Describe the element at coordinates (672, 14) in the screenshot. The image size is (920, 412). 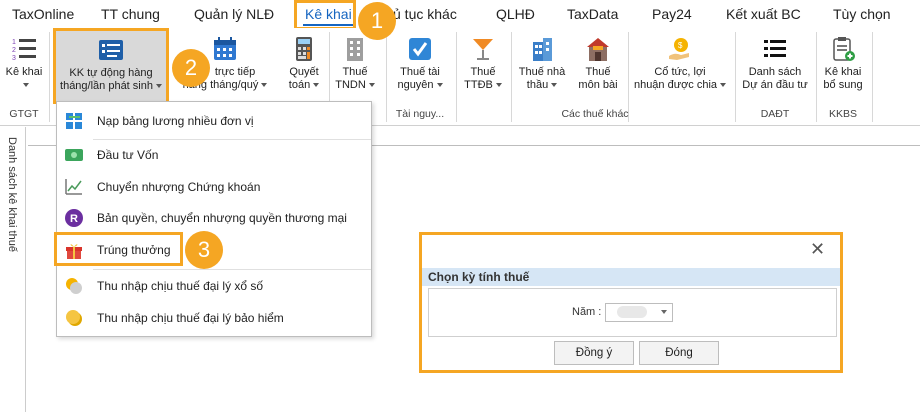
I see `menu-pay24: Pay24` at that location.